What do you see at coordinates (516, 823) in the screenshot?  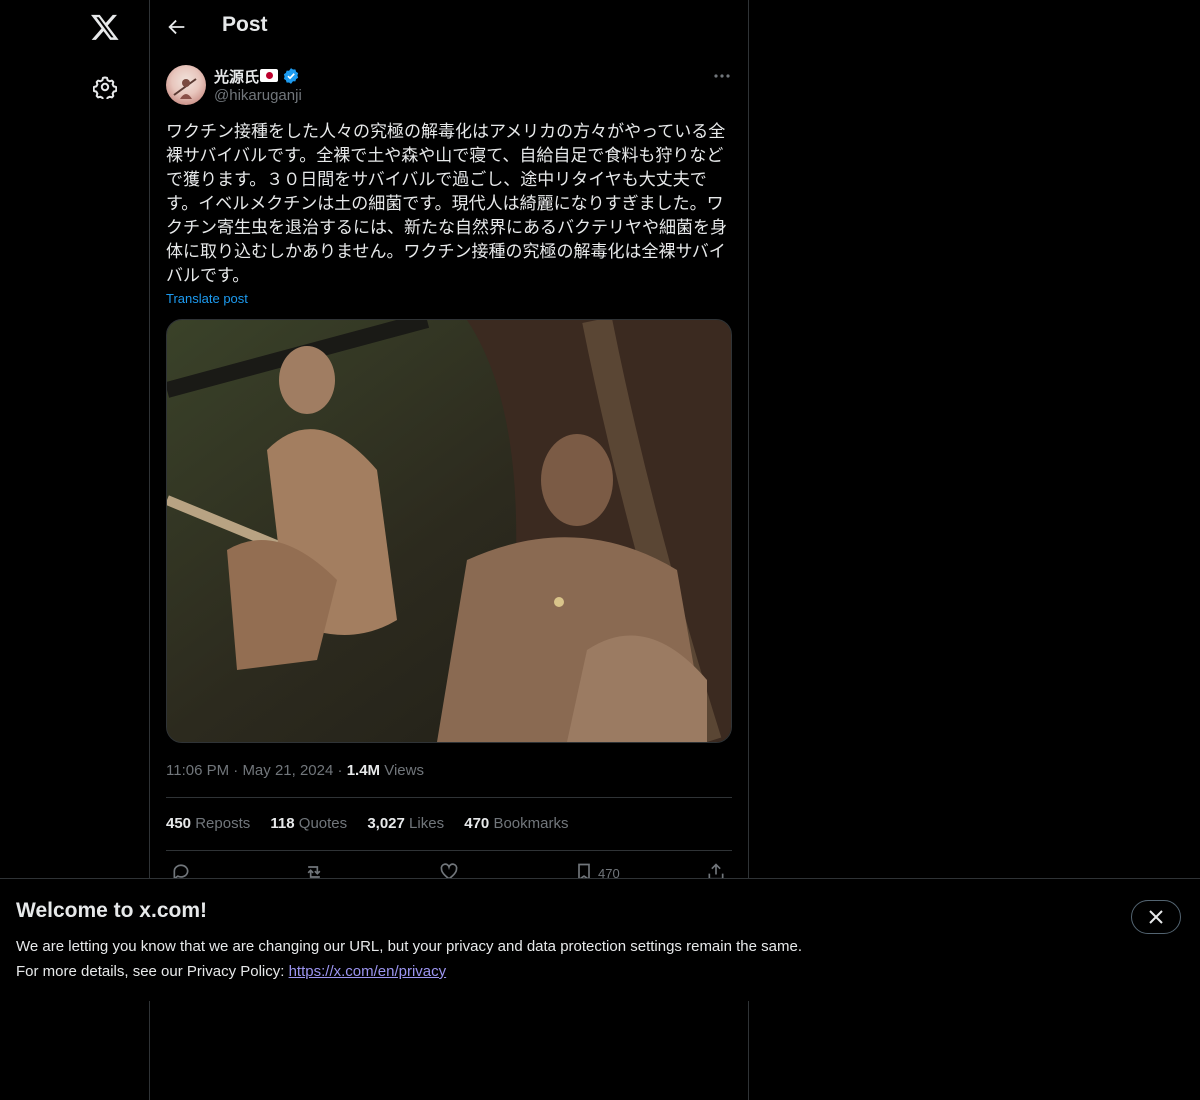 I see `bookmarks-stat: 470 Bookmarks` at bounding box center [516, 823].